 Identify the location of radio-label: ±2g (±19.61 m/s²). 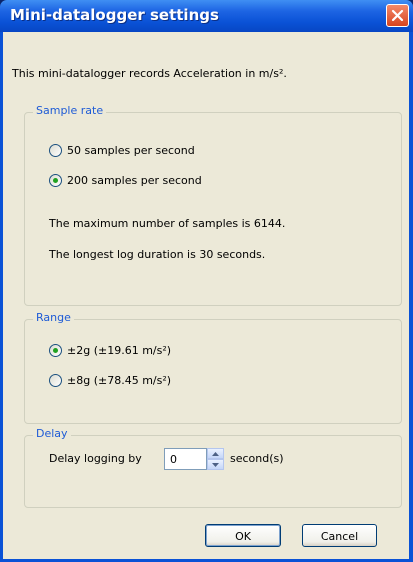
(119, 350).